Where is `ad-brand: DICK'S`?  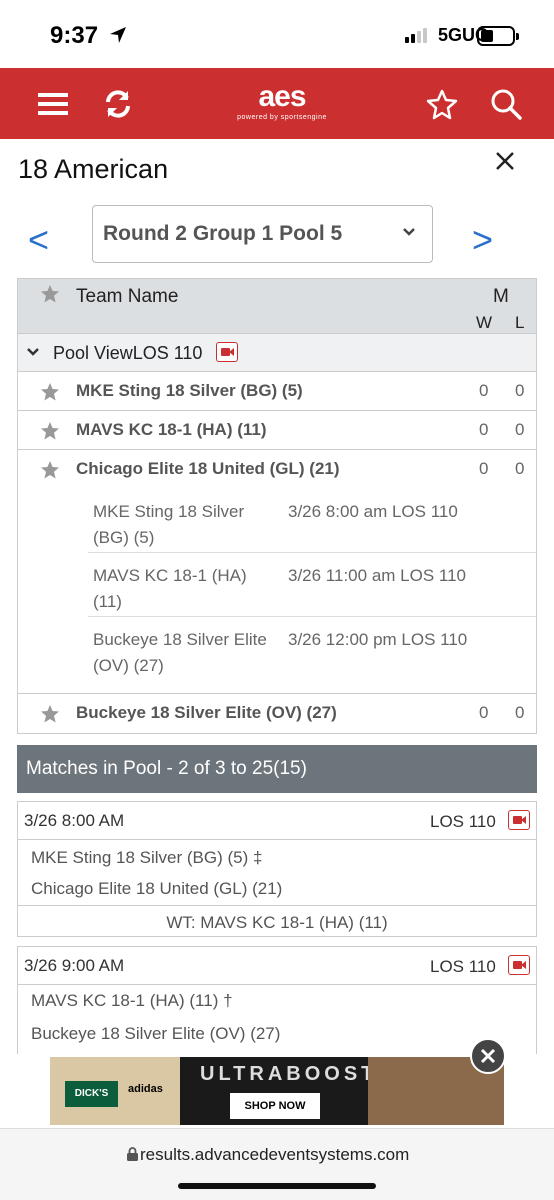 ad-brand: DICK'S is located at coordinates (91, 1094).